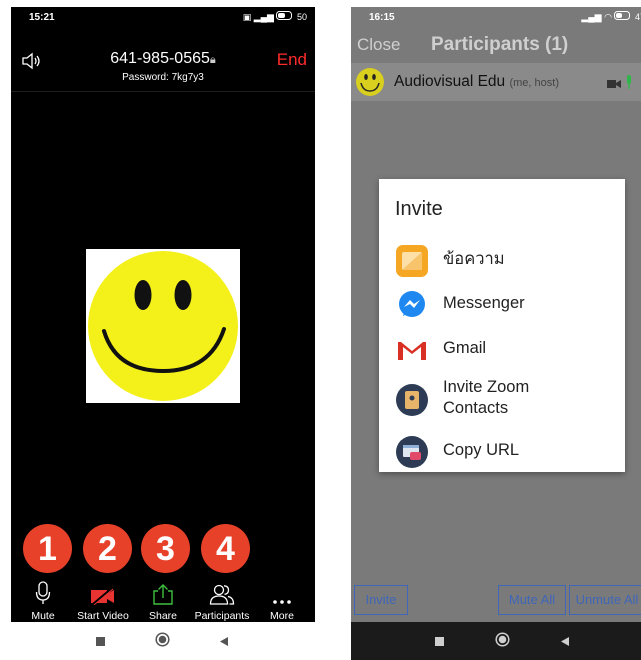  Describe the element at coordinates (378, 45) in the screenshot. I see `close-button: Close` at that location.